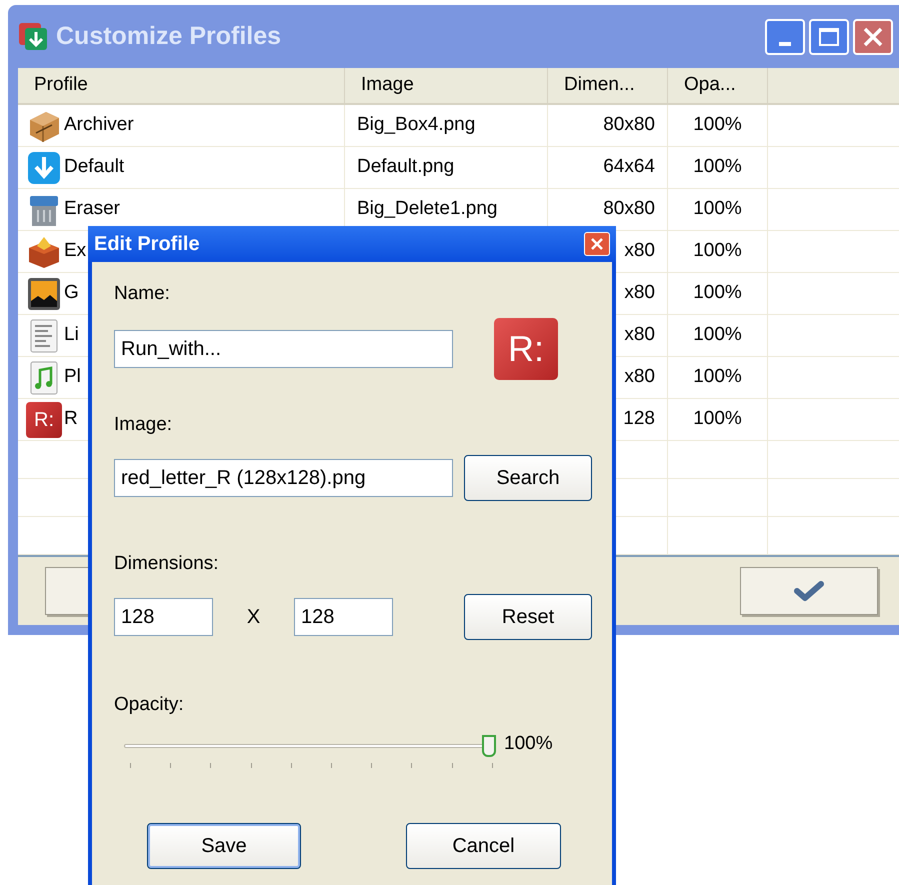 Image resolution: width=899 pixels, height=885 pixels. I want to click on table-cell-text: 128, so click(639, 419).